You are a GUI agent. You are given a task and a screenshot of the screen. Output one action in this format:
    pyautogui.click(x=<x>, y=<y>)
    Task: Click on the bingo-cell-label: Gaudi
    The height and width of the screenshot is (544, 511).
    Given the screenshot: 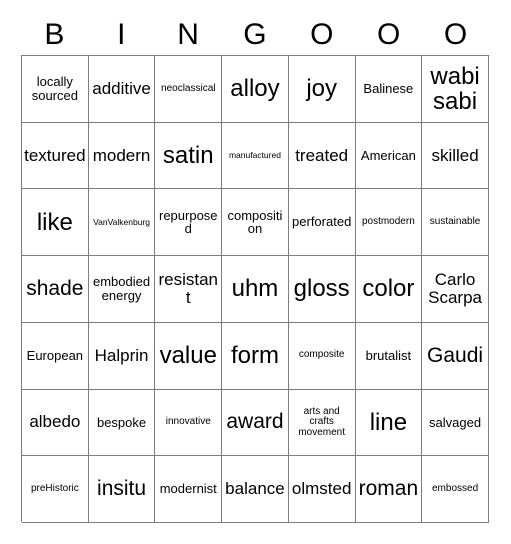 What is the action you would take?
    pyautogui.click(x=455, y=355)
    